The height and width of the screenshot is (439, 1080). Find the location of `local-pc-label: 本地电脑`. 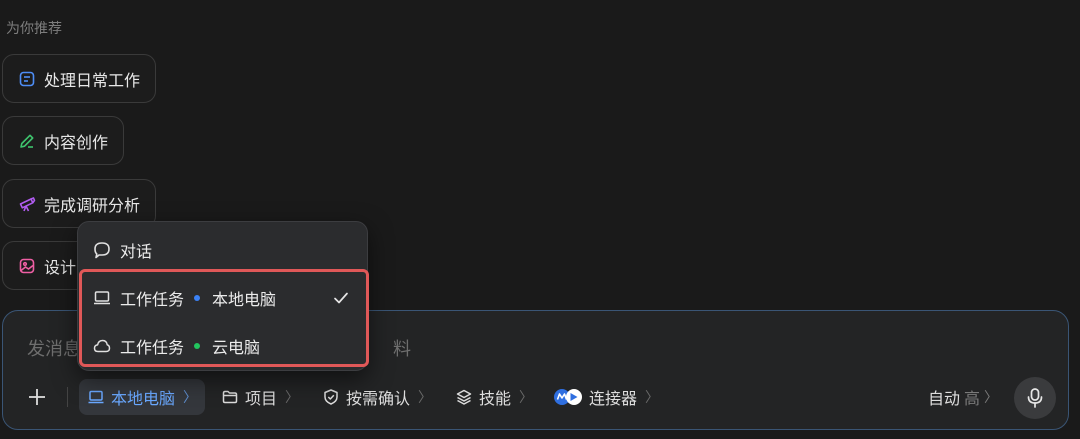

local-pc-label: 本地电脑 is located at coordinates (143, 398).